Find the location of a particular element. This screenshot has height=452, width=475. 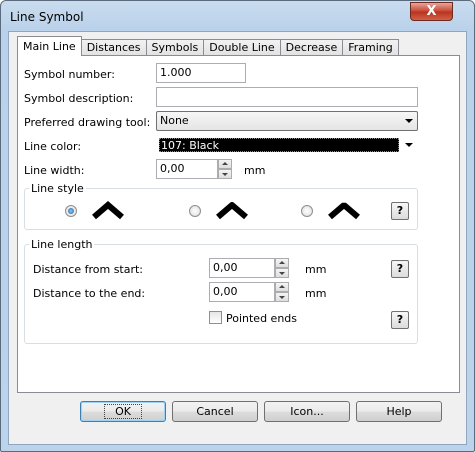

distance-end-spinner is located at coordinates (282, 292).